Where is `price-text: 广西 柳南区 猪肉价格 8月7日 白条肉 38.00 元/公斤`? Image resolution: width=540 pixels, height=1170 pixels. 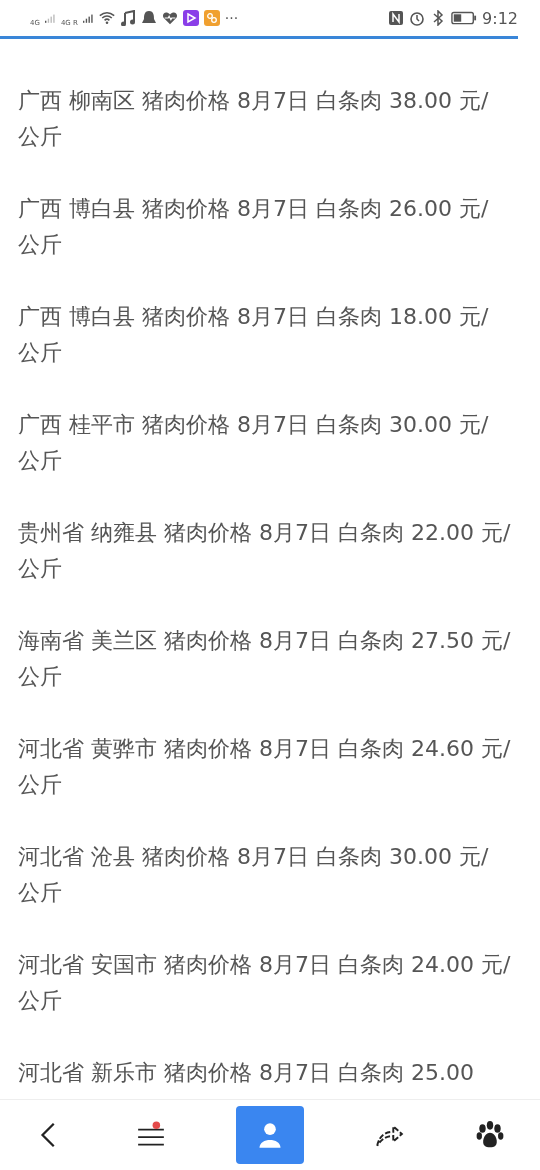
price-text: 广西 柳南区 猪肉价格 8月7日 白条肉 38.00 元/公斤 is located at coordinates (254, 119).